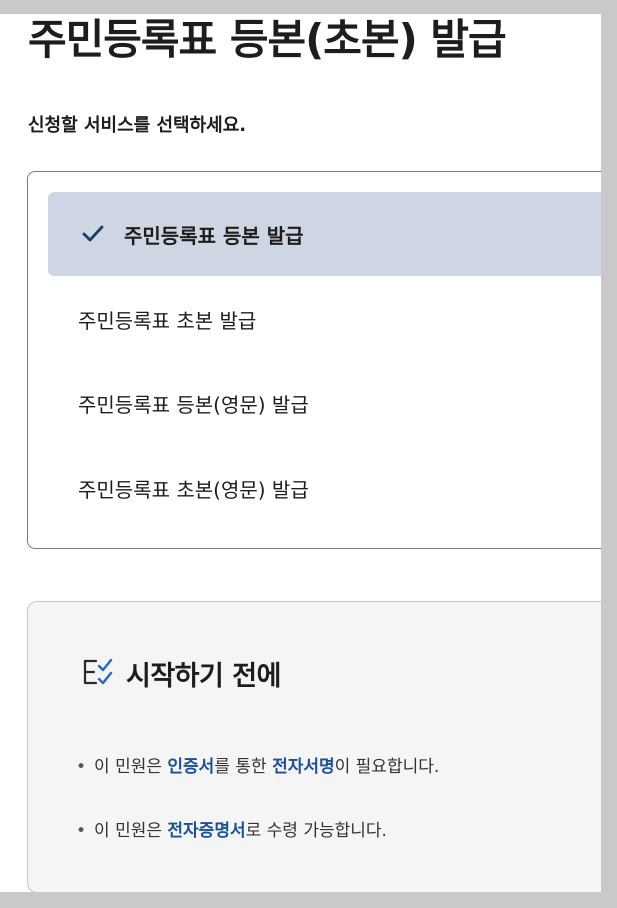 The height and width of the screenshot is (908, 617). I want to click on checklist-icon, so click(99, 674).